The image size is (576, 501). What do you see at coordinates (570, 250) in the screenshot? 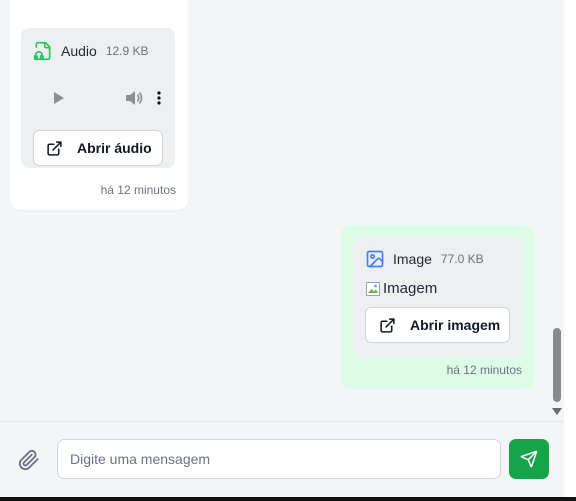
I see `window-edge` at bounding box center [570, 250].